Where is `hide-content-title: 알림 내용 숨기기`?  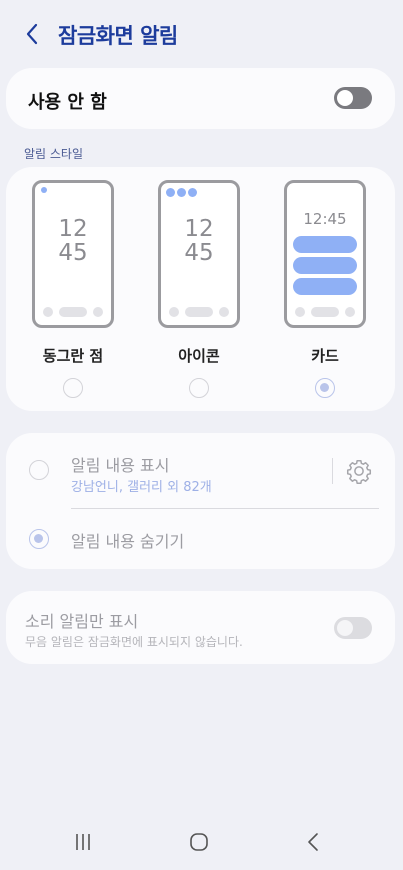 hide-content-title: 알림 내용 숨기기 is located at coordinates (127, 540).